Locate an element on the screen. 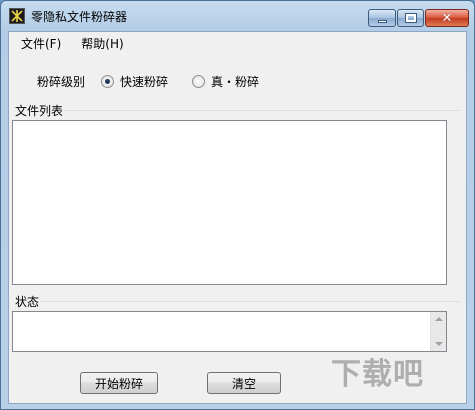  file-list-divider is located at coordinates (262, 110).